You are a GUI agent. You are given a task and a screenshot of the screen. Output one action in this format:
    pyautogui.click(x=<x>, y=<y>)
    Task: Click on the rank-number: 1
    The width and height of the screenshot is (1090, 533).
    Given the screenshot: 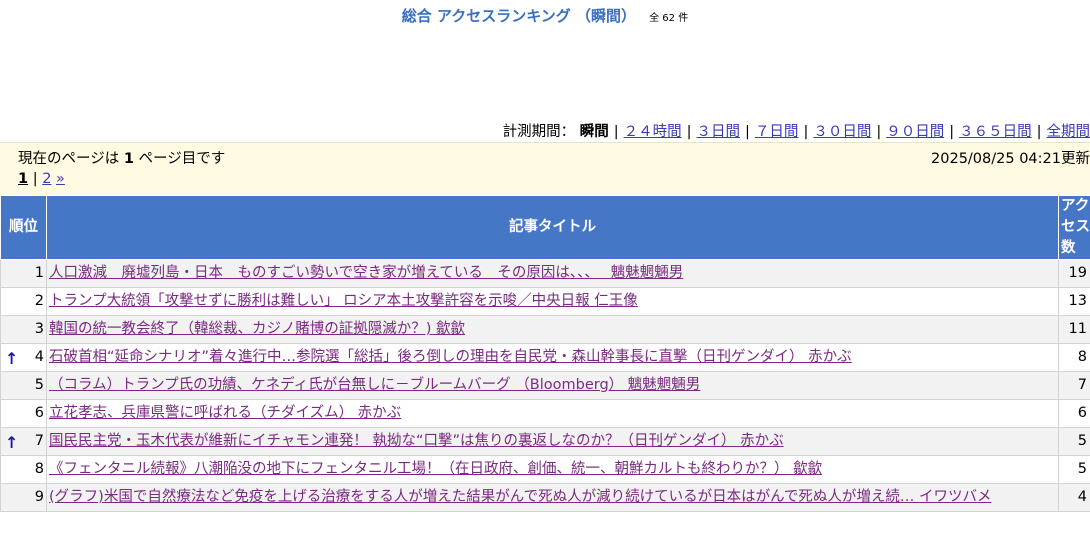 What is the action you would take?
    pyautogui.click(x=39, y=273)
    